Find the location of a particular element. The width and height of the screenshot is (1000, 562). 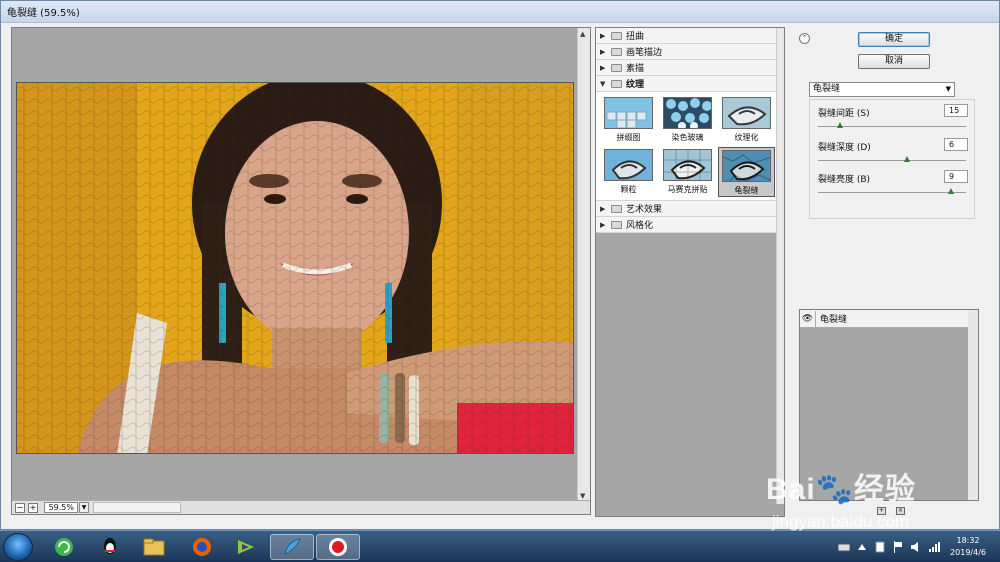

ok-button: 确定 is located at coordinates (894, 39).